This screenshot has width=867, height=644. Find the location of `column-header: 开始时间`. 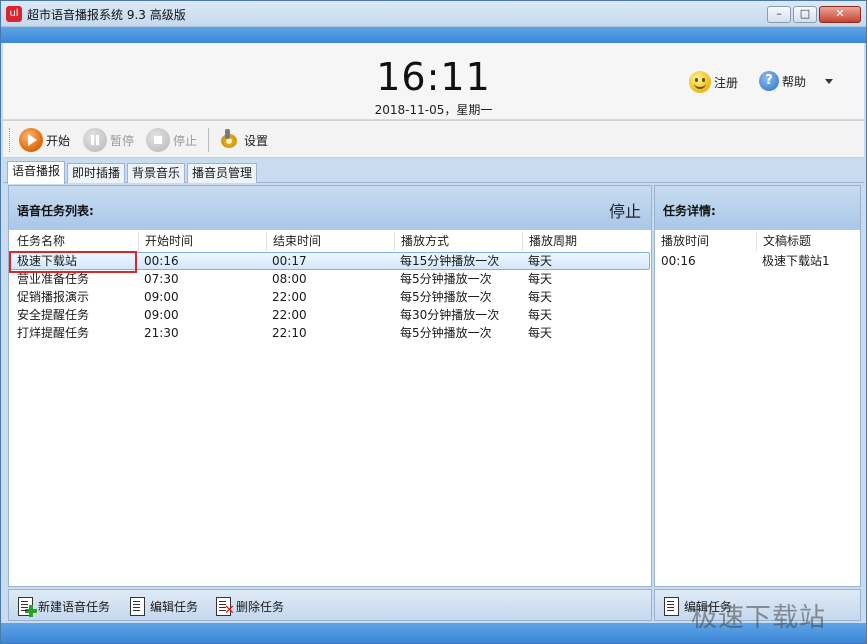

column-header: 开始时间 is located at coordinates (202, 241).